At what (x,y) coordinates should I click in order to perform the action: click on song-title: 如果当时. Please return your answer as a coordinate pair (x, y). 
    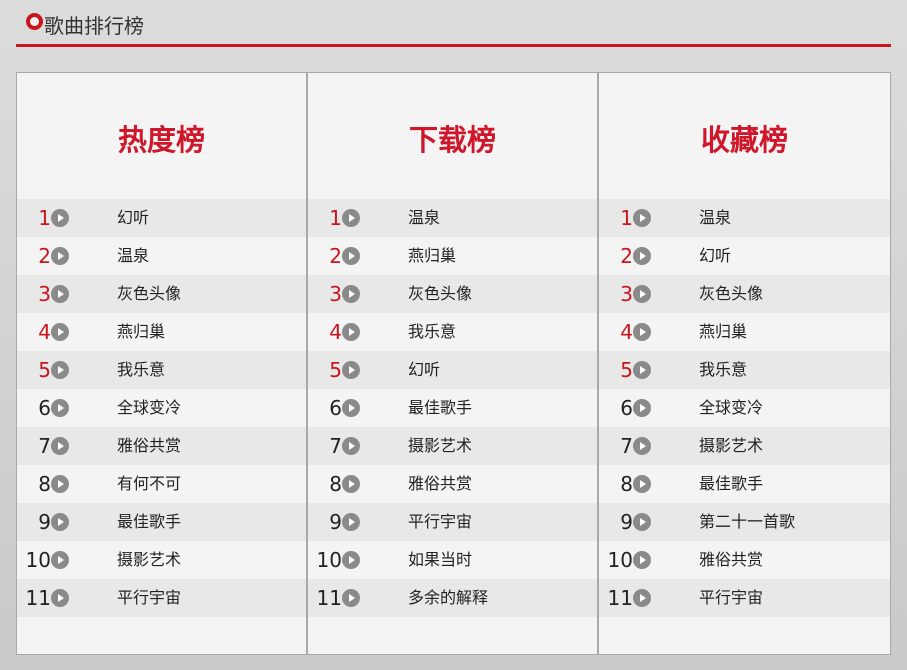
    Looking at the image, I should click on (440, 560).